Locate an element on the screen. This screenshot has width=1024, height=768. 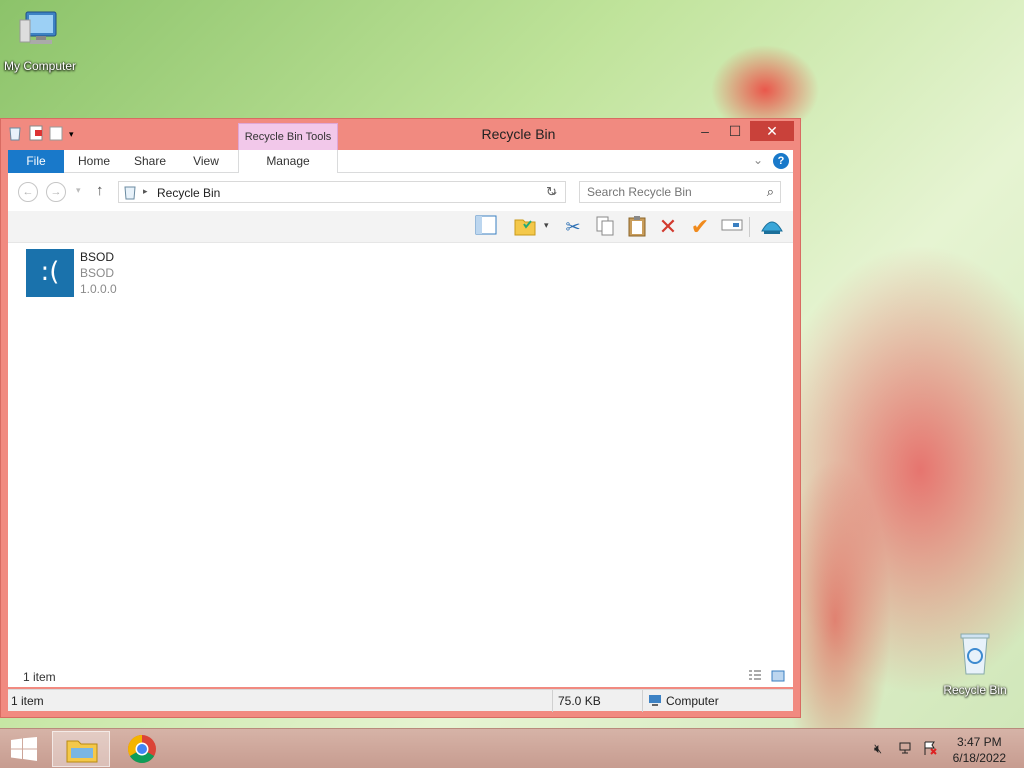
expand-ribbon-icon: ⌄ is located at coordinates (758, 160).